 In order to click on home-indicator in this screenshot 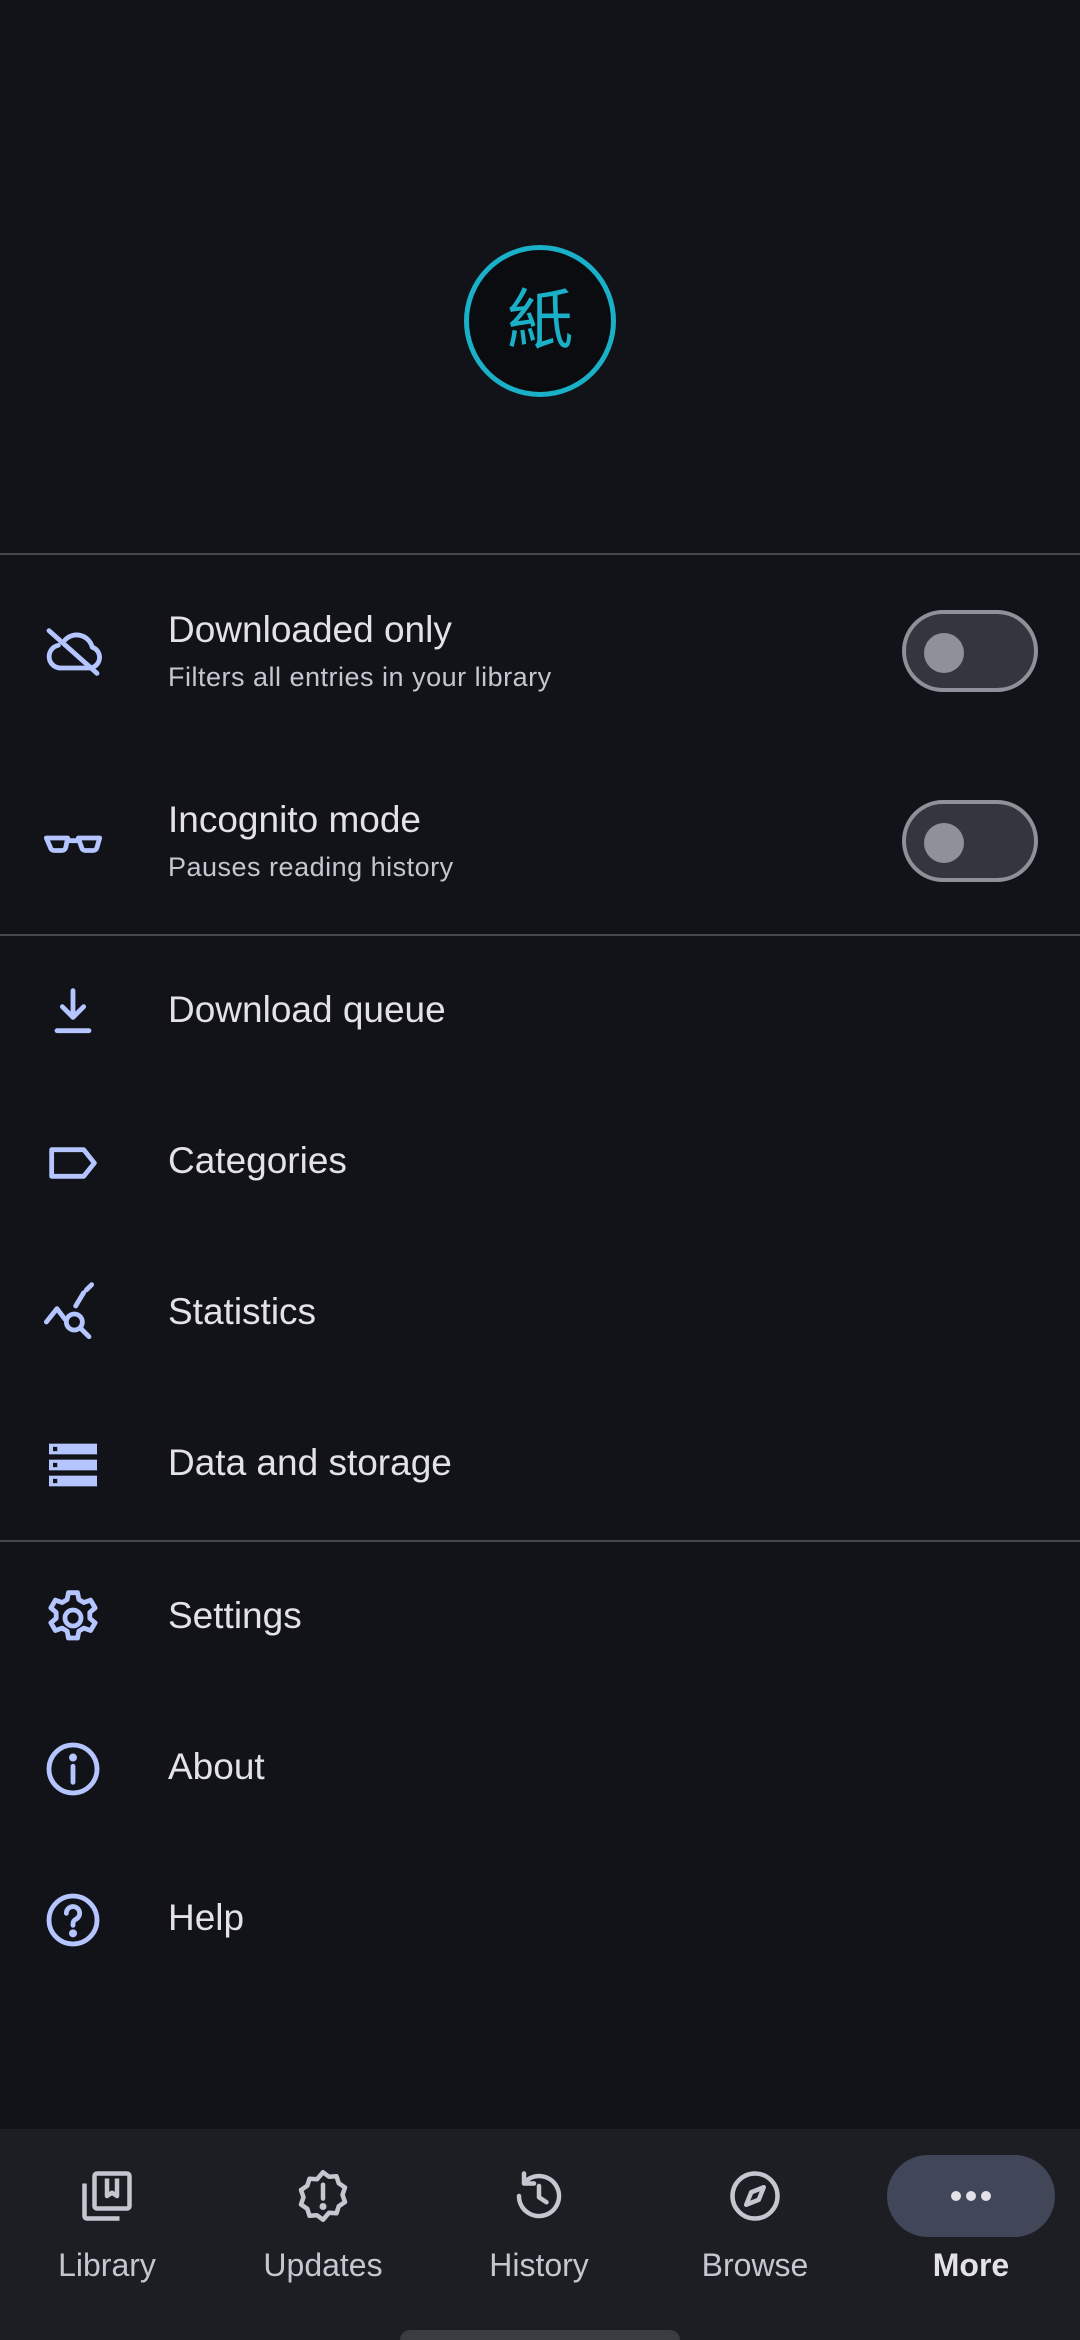, I will do `click(540, 2335)`.